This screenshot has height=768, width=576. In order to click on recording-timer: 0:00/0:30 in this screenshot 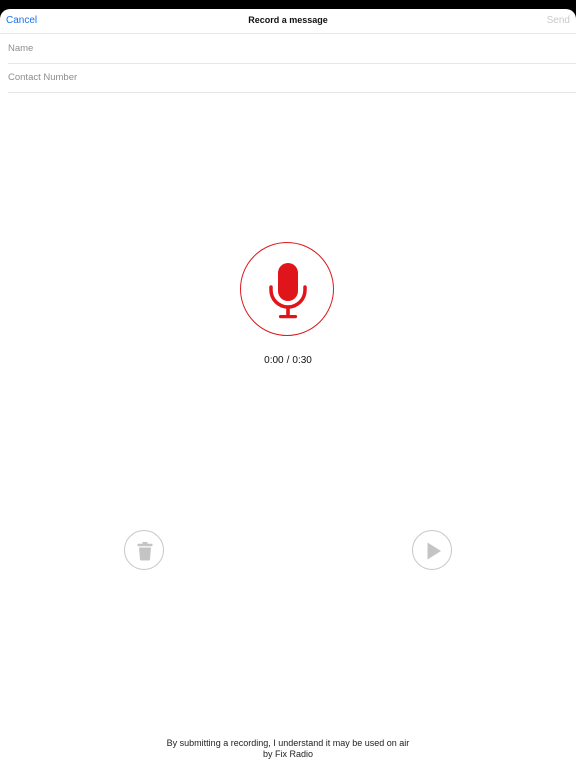, I will do `click(288, 360)`.